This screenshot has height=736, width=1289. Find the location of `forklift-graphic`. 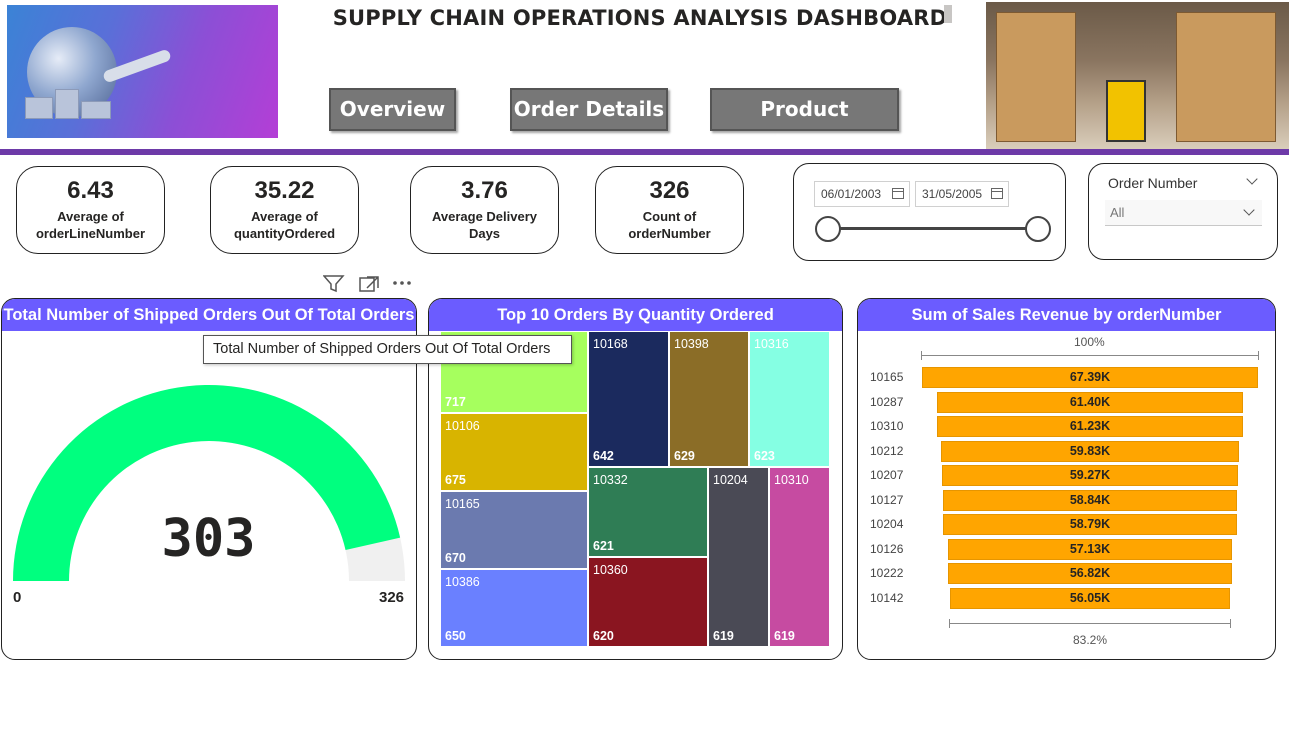

forklift-graphic is located at coordinates (1126, 111).